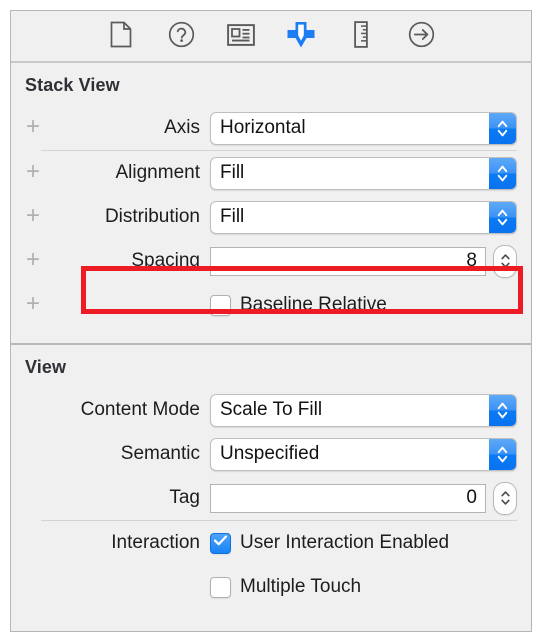 This screenshot has height=643, width=544. I want to click on tag-stepper, so click(505, 498).